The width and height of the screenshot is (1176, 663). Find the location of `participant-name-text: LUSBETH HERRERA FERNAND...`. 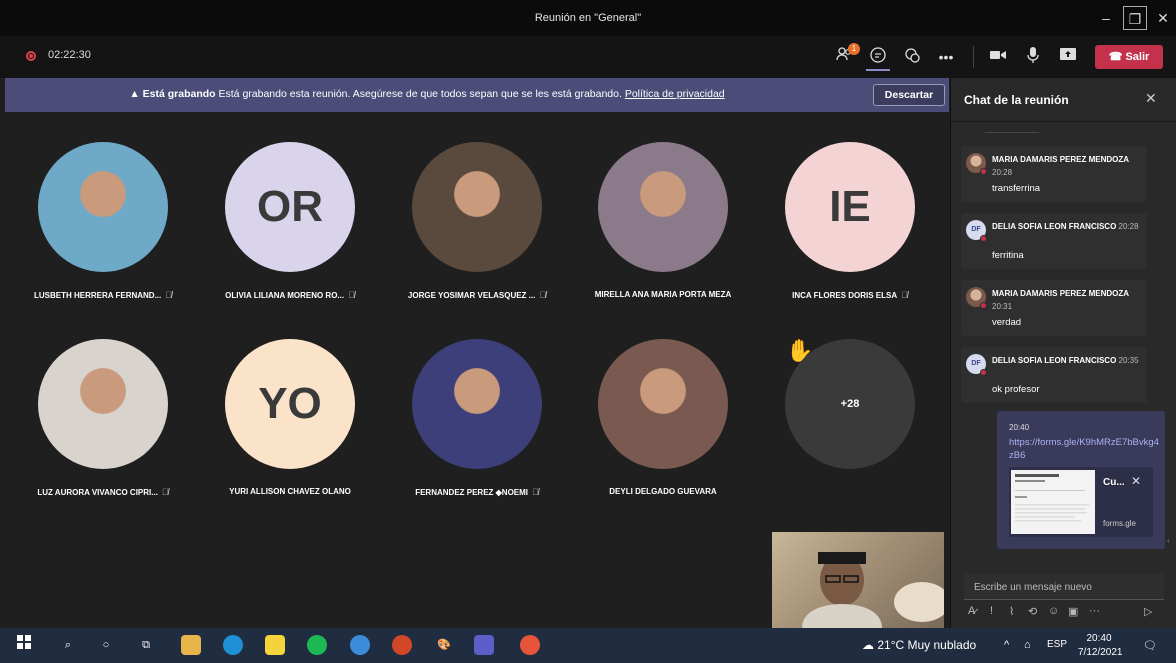

participant-name-text: LUSBETH HERRERA FERNAND... is located at coordinates (97, 295).